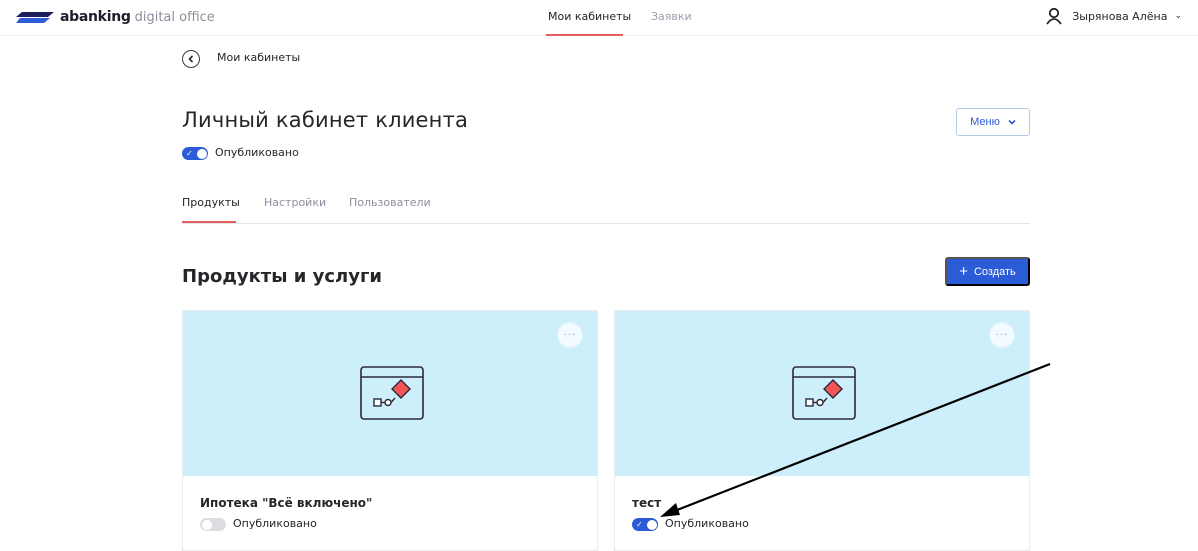 This screenshot has width=1198, height=551. Describe the element at coordinates (589, 16) in the screenshot. I see `nav-my-cabinets: Мои кабинеты` at that location.